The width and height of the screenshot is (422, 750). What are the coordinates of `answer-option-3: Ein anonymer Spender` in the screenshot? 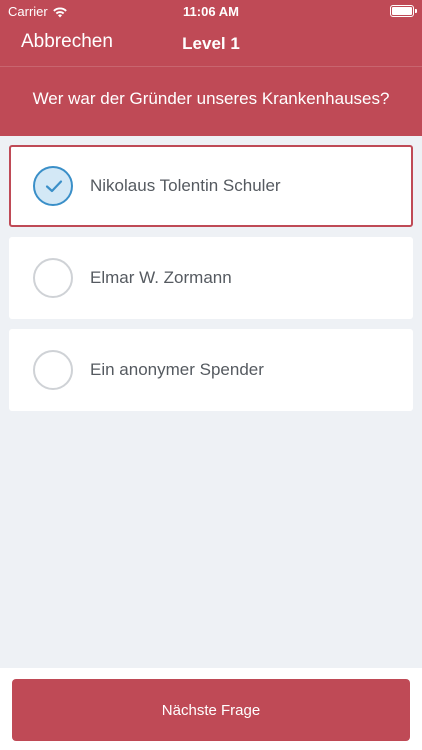 It's located at (211, 370).